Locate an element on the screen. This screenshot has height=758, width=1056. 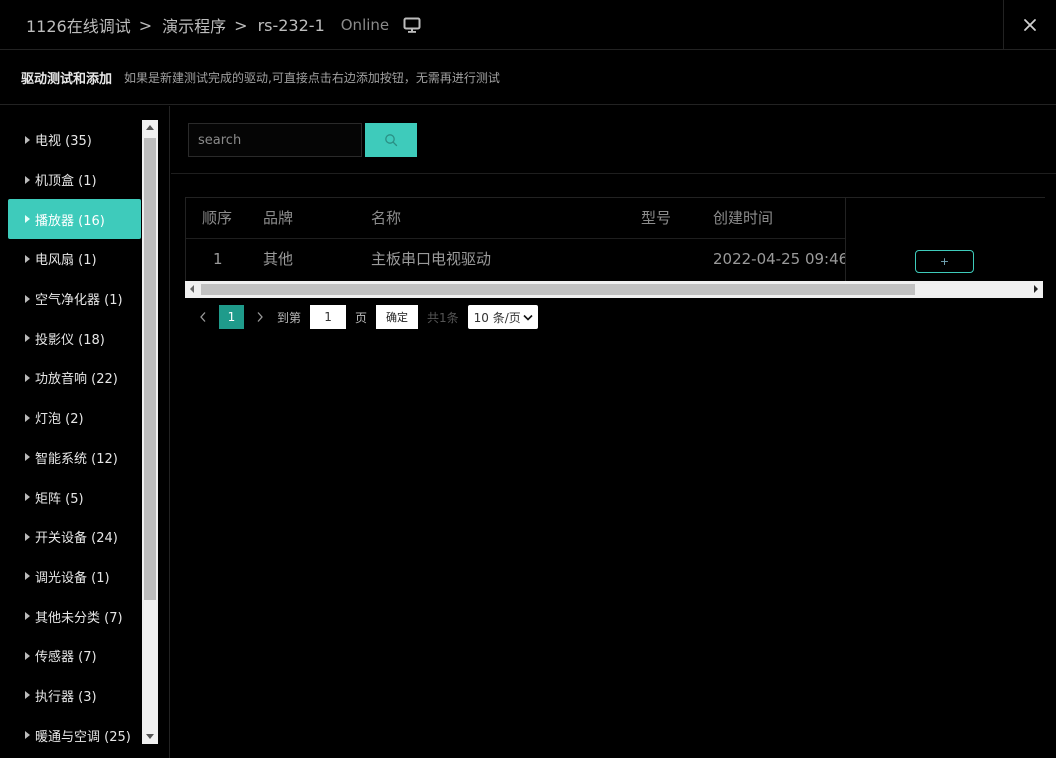
sidebar-item-label: 播放器 (16) is located at coordinates (70, 221).